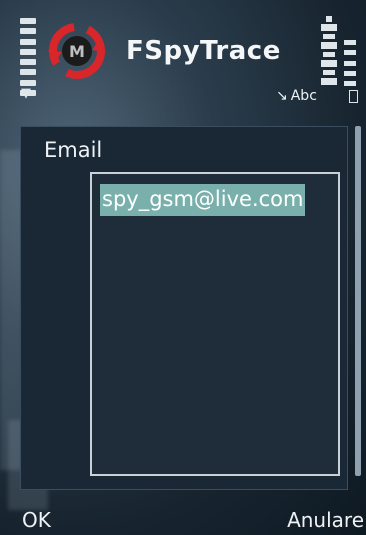 The image size is (366, 535). What do you see at coordinates (26, 93) in the screenshot?
I see `antenna-icon: ▼` at bounding box center [26, 93].